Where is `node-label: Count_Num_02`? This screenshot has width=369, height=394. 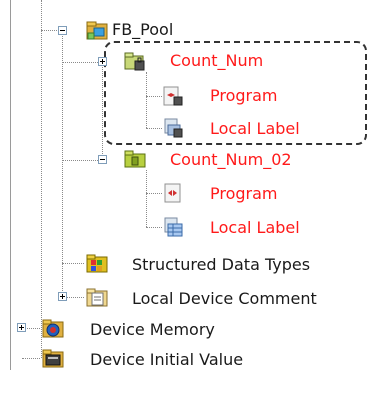 node-label: Count_Num_02 is located at coordinates (231, 159).